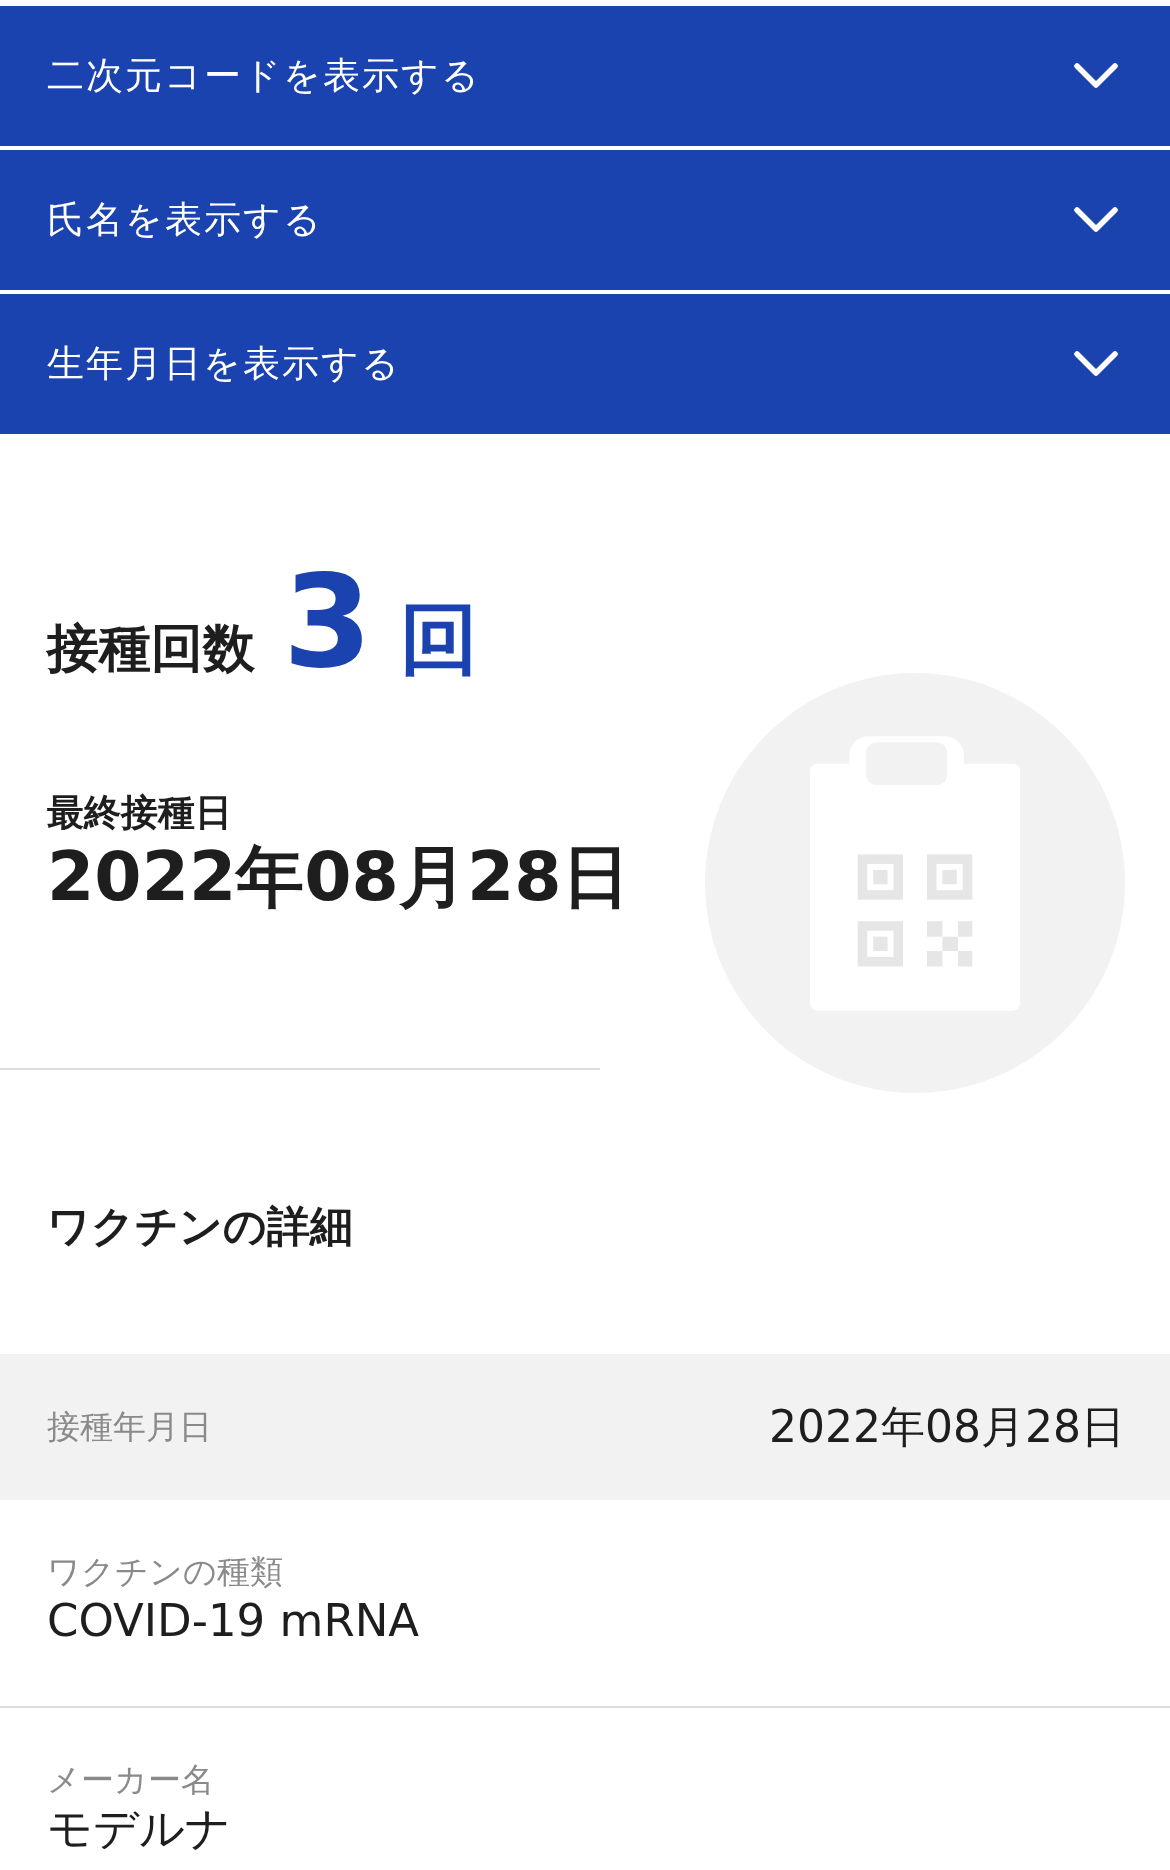  What do you see at coordinates (200, 1227) in the screenshot?
I see `section-title: ワクチンの詳細` at bounding box center [200, 1227].